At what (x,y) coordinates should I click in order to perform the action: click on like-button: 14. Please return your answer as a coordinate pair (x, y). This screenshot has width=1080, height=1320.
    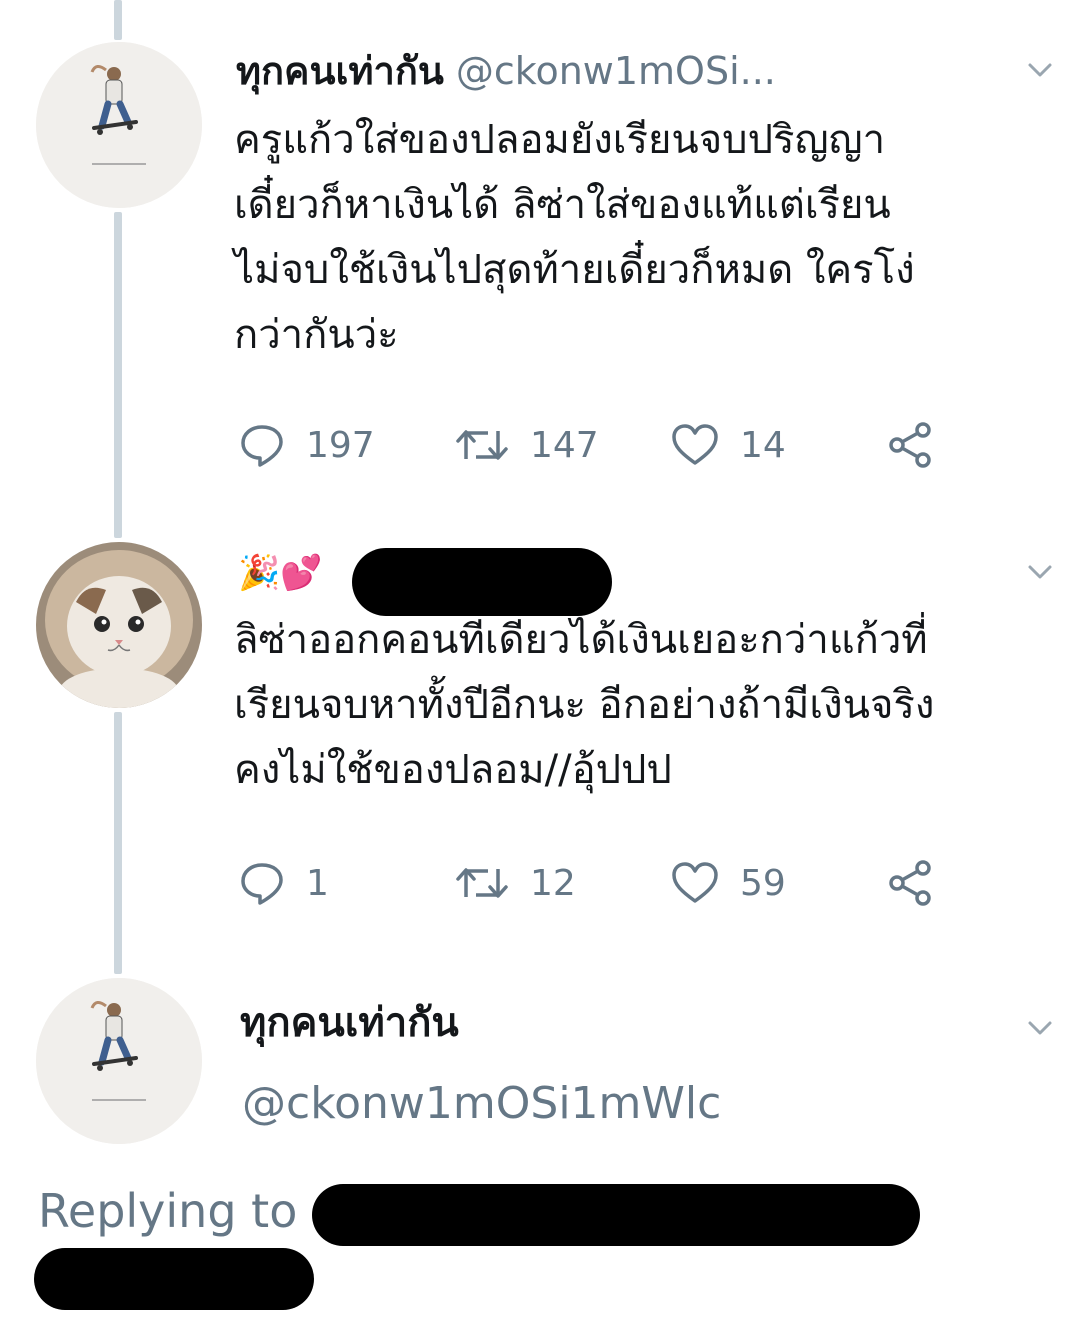
    Looking at the image, I should click on (728, 445).